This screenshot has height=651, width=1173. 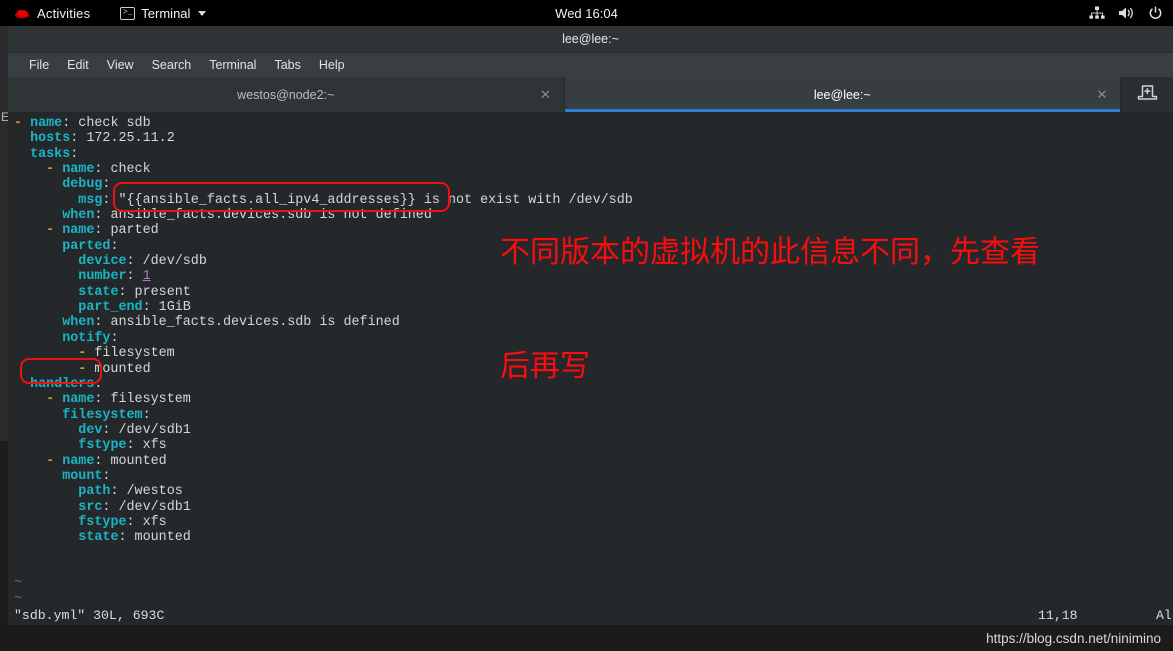 What do you see at coordinates (134, 538) in the screenshot?
I see `code-line: state: mounted` at bounding box center [134, 538].